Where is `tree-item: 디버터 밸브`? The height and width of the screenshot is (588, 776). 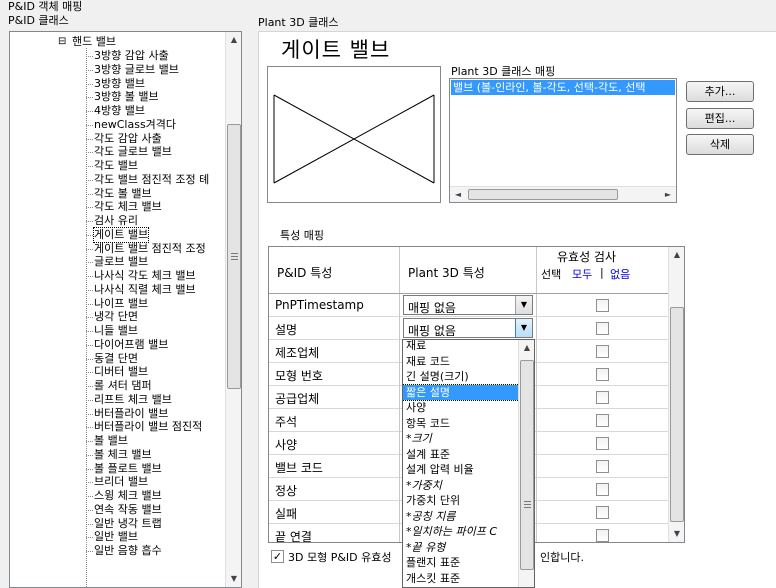
tree-item: 디버터 밸브 is located at coordinates (117, 372).